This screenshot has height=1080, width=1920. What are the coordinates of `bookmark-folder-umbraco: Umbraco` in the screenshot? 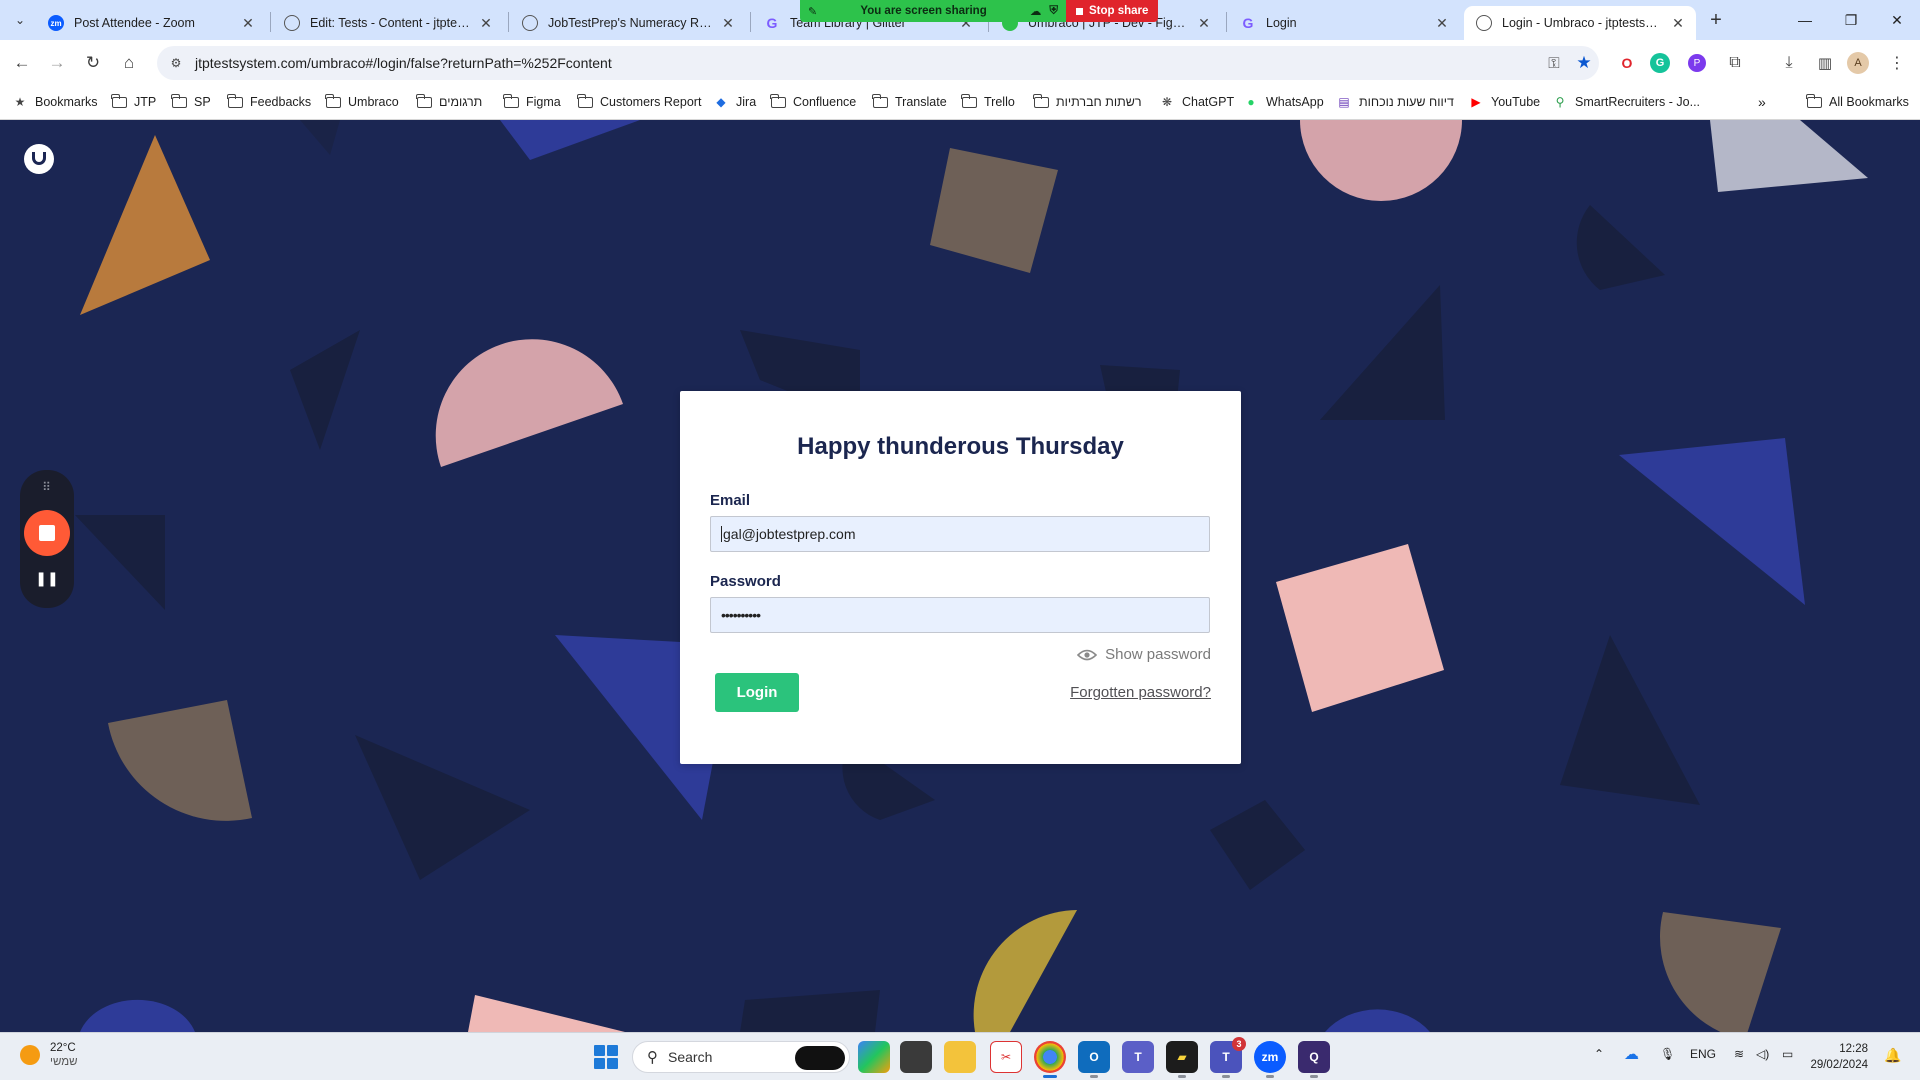 It's located at (362, 102).